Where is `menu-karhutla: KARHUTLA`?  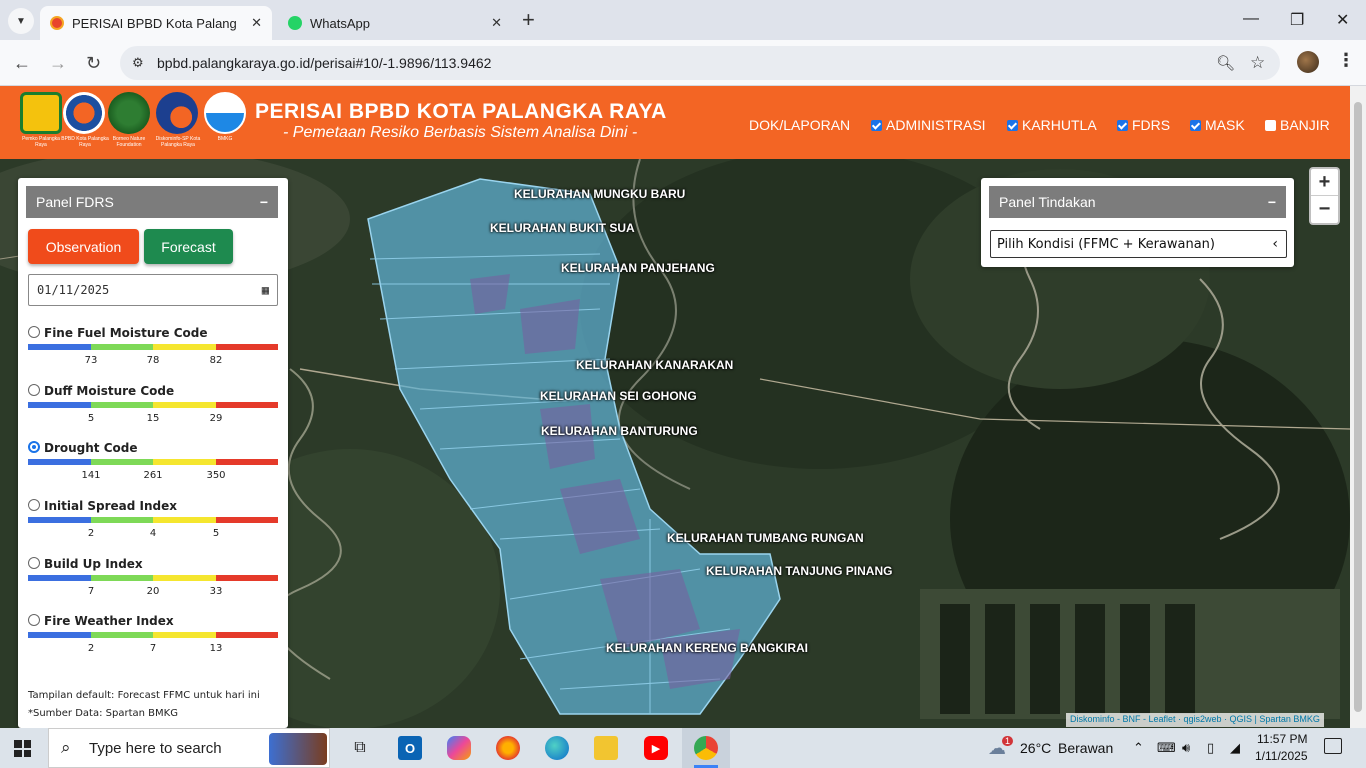 menu-karhutla: KARHUTLA is located at coordinates (1052, 125).